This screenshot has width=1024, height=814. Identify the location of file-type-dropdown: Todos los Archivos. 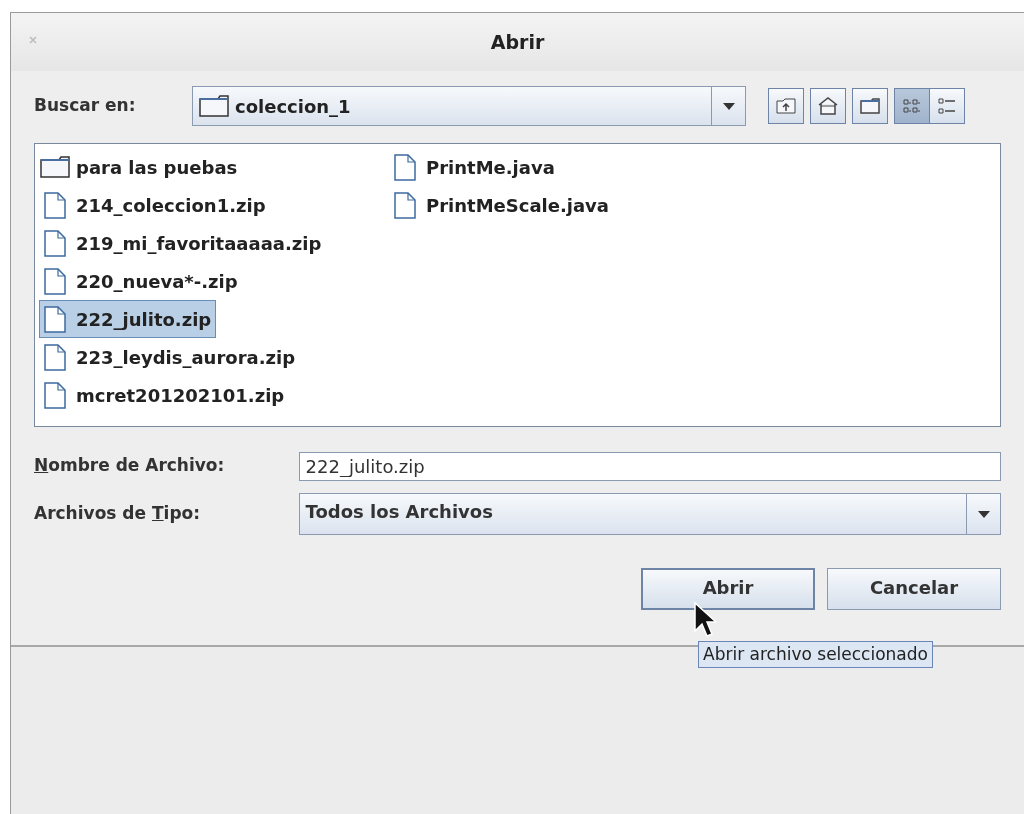
(649, 514).